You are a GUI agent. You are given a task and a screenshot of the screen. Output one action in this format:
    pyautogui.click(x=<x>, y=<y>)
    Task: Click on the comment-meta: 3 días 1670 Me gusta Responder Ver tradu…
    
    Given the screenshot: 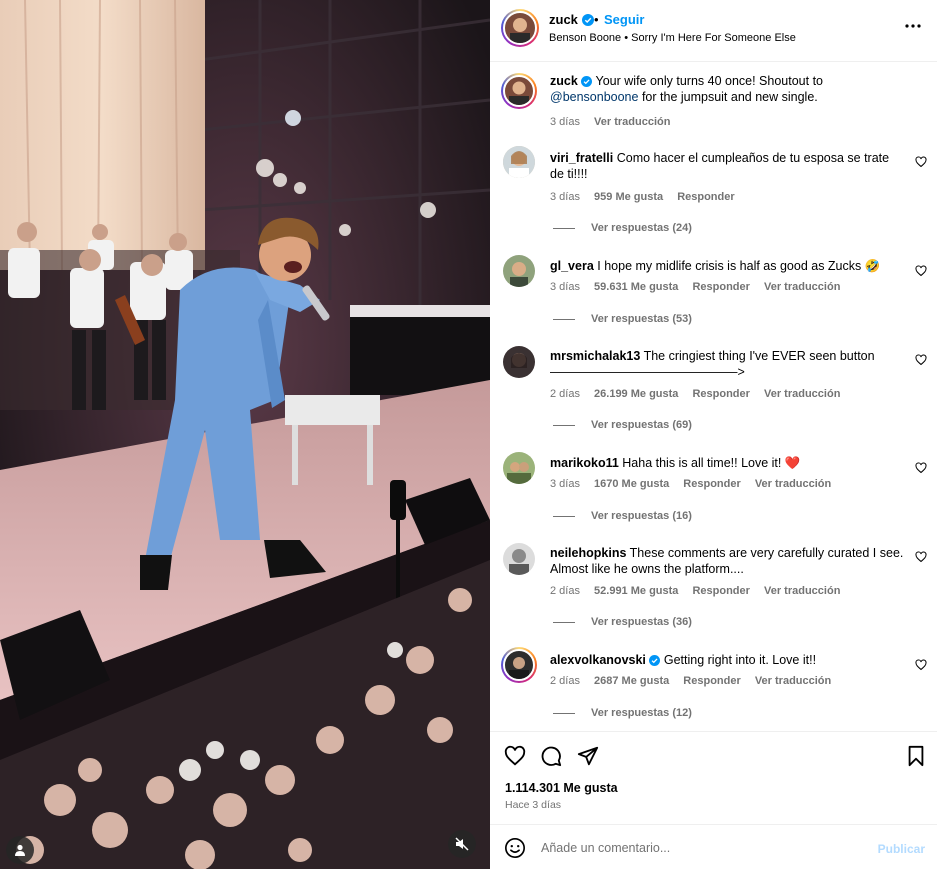 What is the action you would take?
    pyautogui.click(x=696, y=484)
    